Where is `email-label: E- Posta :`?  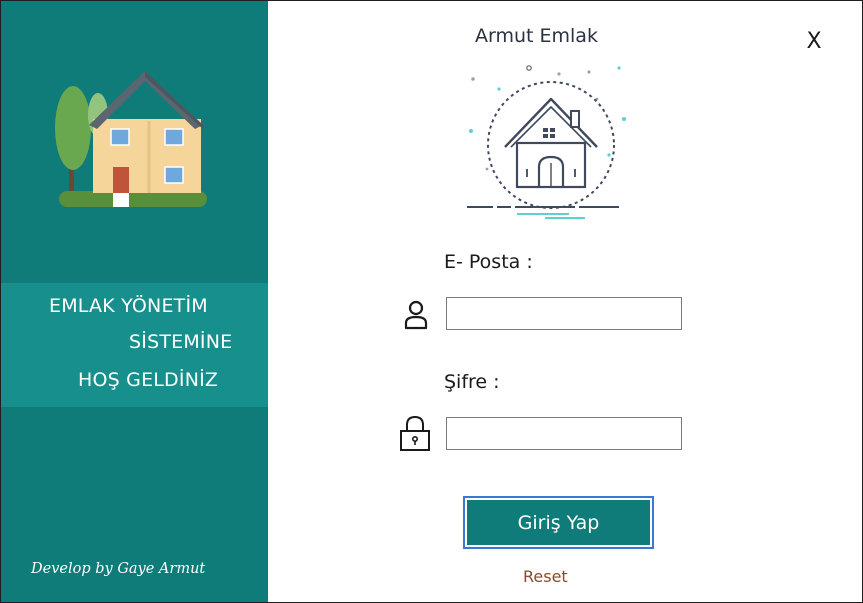 email-label: E- Posta : is located at coordinates (488, 262).